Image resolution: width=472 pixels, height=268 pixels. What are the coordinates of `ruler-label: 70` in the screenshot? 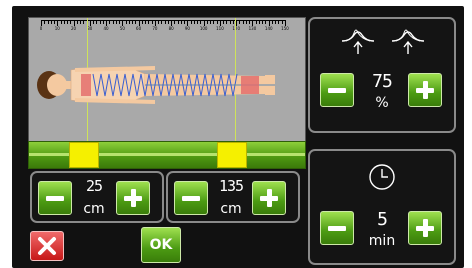 It's located at (155, 28).